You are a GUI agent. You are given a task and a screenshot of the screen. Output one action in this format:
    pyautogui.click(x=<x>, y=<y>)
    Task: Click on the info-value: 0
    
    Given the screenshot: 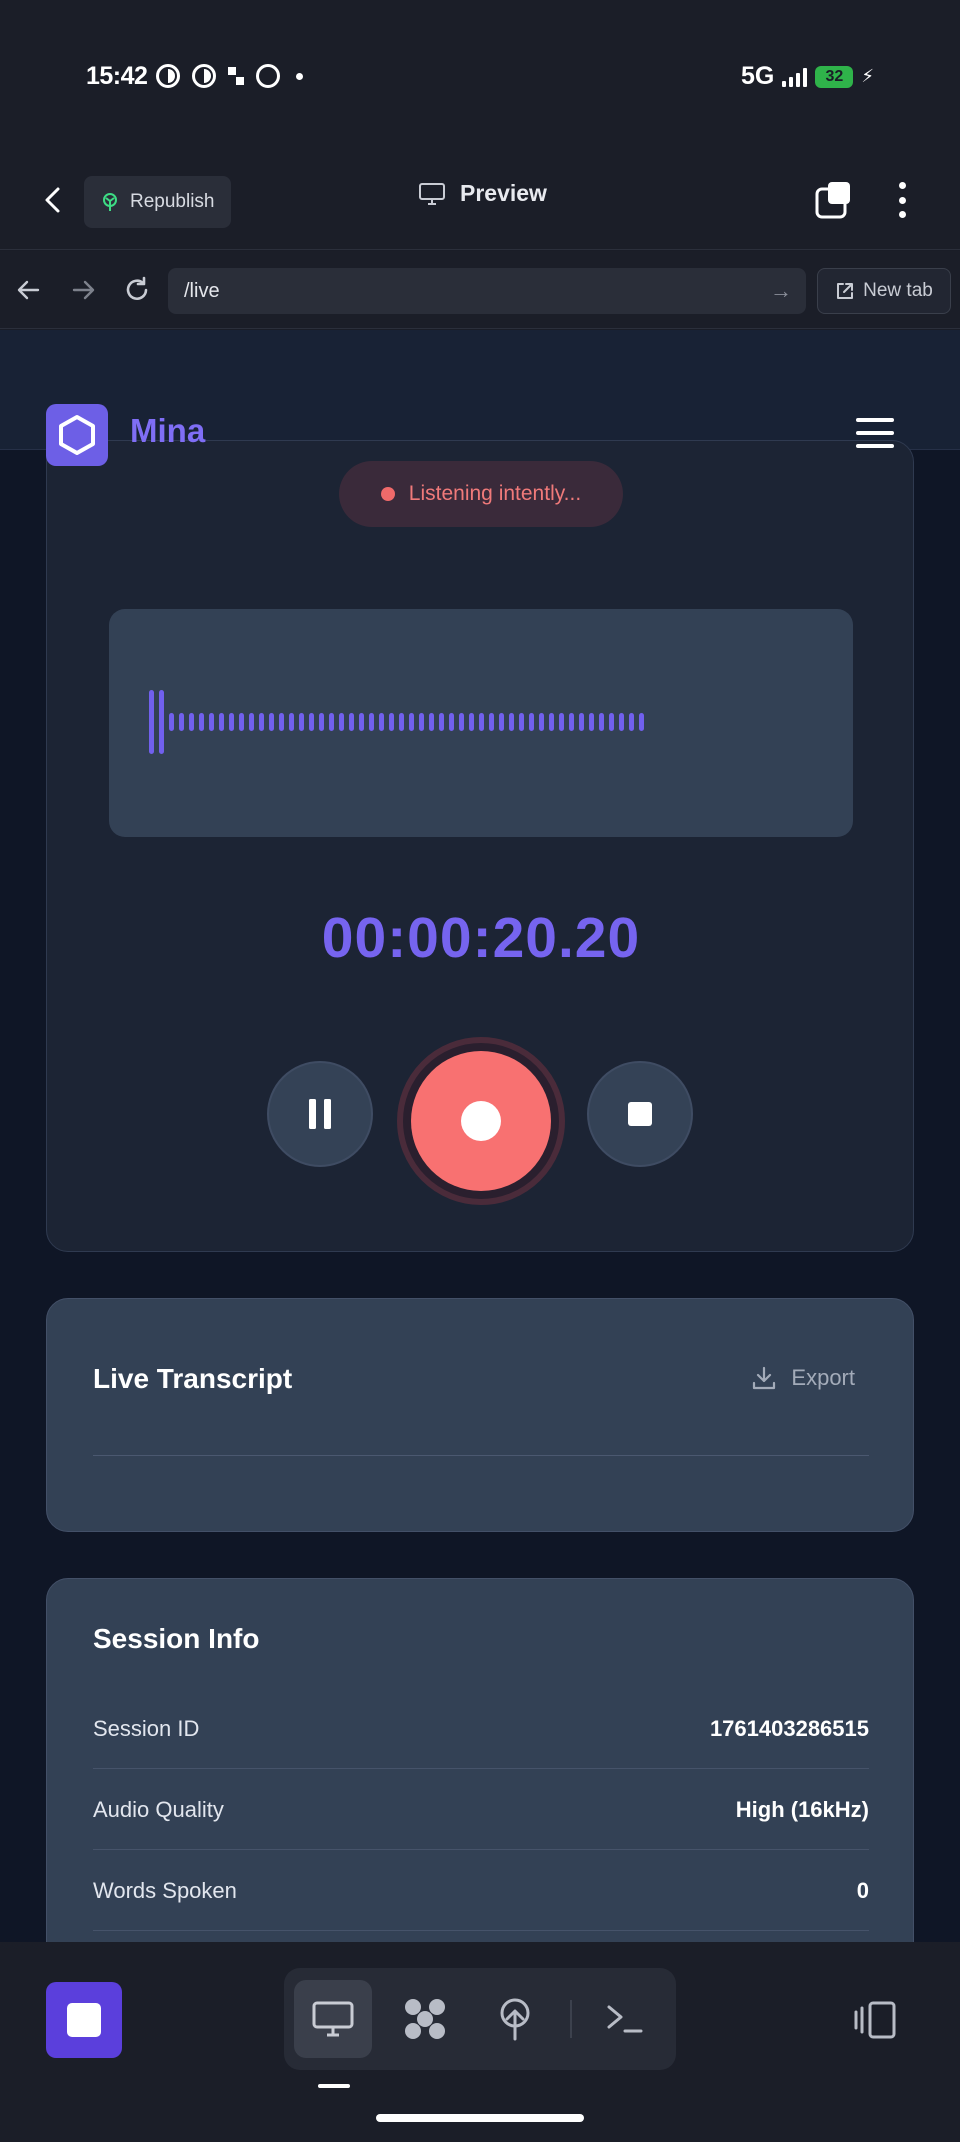 What is the action you would take?
    pyautogui.click(x=862, y=1890)
    